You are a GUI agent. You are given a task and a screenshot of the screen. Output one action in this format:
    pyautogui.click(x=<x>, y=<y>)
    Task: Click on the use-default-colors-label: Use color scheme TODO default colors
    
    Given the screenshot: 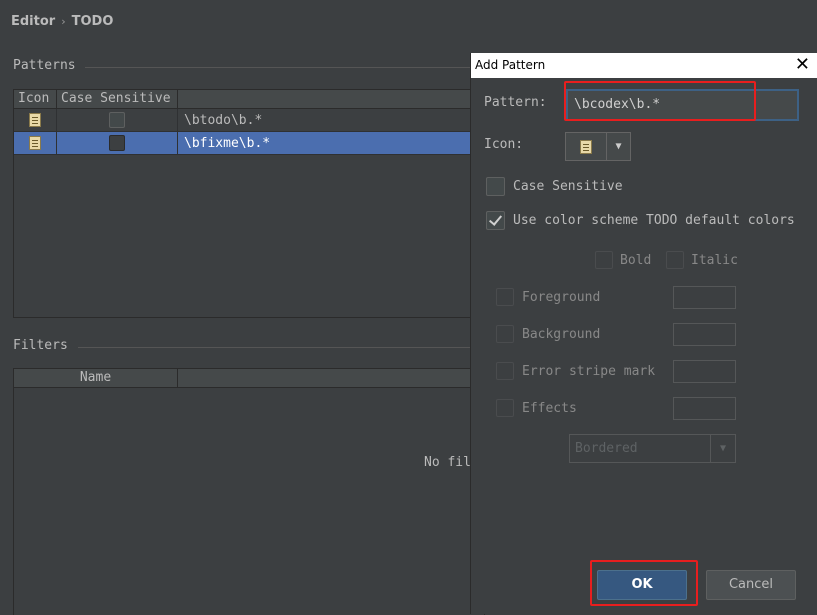 What is the action you would take?
    pyautogui.click(x=654, y=220)
    